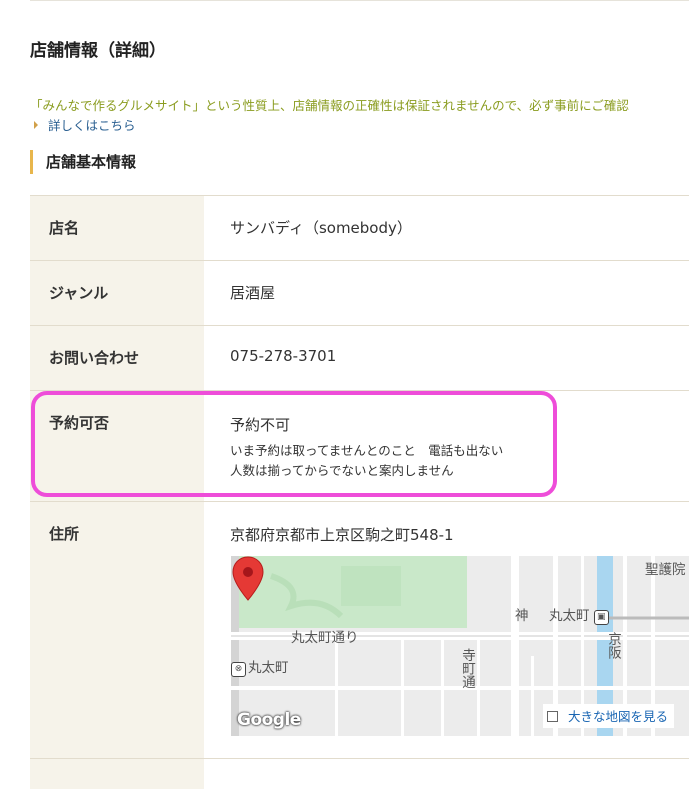  Describe the element at coordinates (117, 446) in the screenshot. I see `row-label: 予約可否` at that location.